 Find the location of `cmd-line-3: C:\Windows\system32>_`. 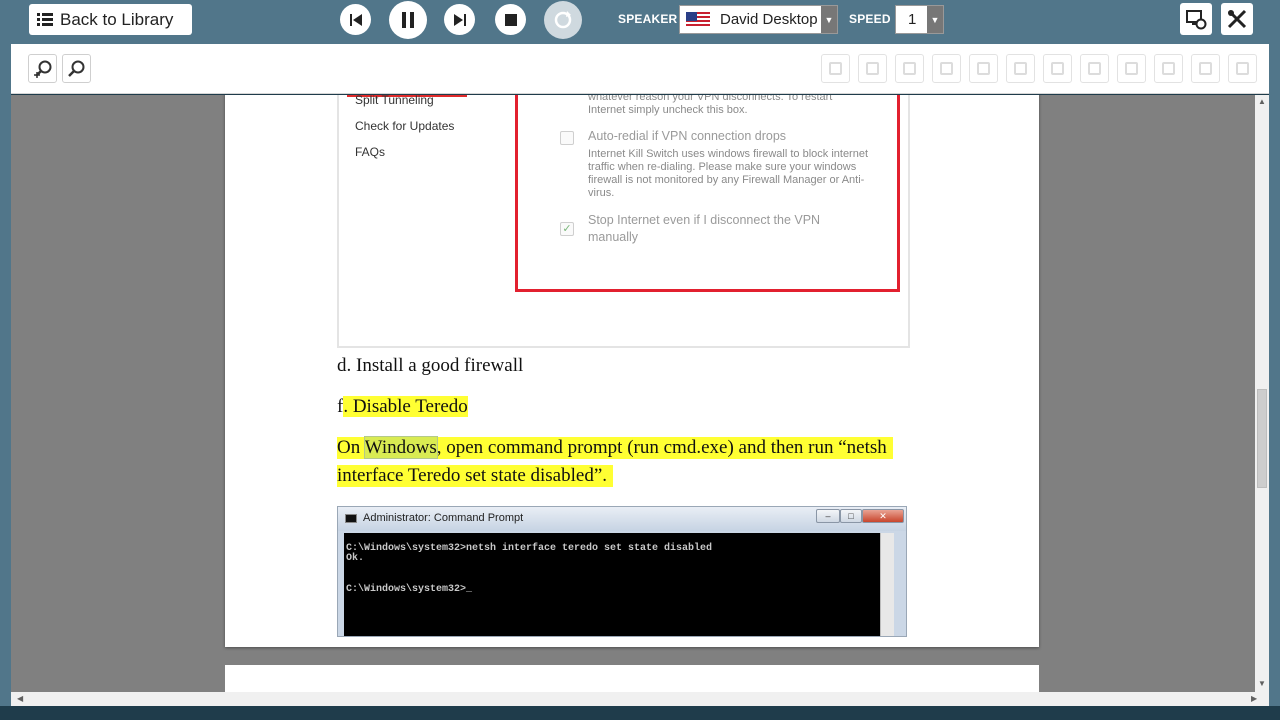

cmd-line-3: C:\Windows\system32>_ is located at coordinates (409, 589).